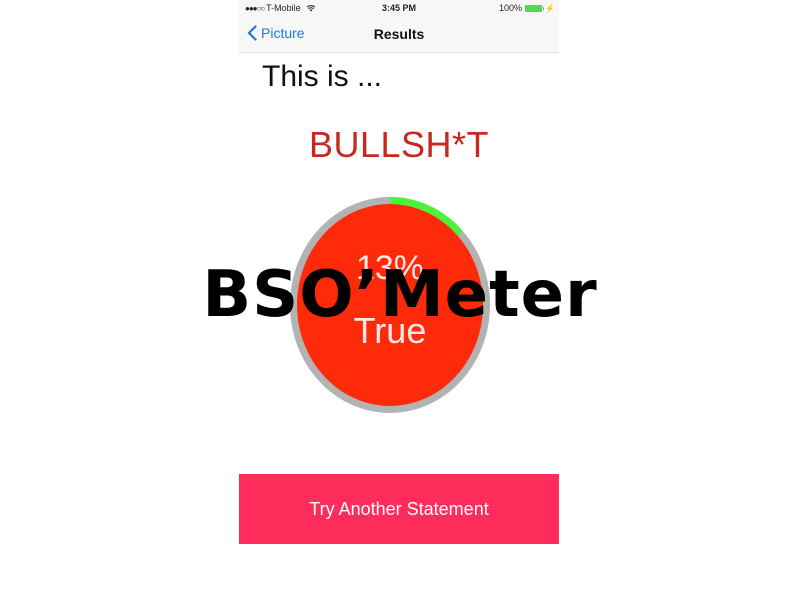 This screenshot has width=800, height=600. What do you see at coordinates (511, 8) in the screenshot?
I see `battery-percent: 100%` at bounding box center [511, 8].